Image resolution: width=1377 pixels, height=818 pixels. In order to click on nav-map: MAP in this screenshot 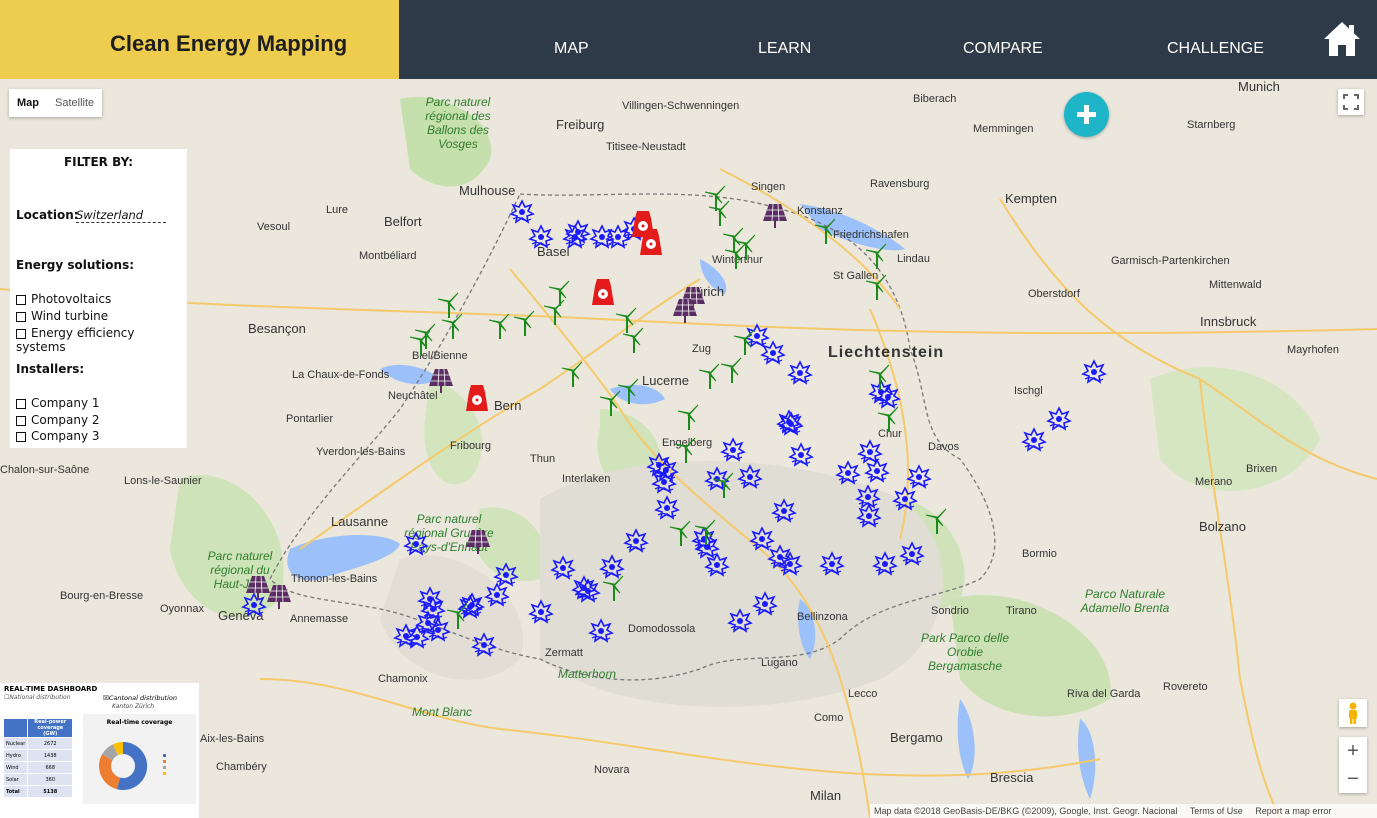, I will do `click(571, 49)`.